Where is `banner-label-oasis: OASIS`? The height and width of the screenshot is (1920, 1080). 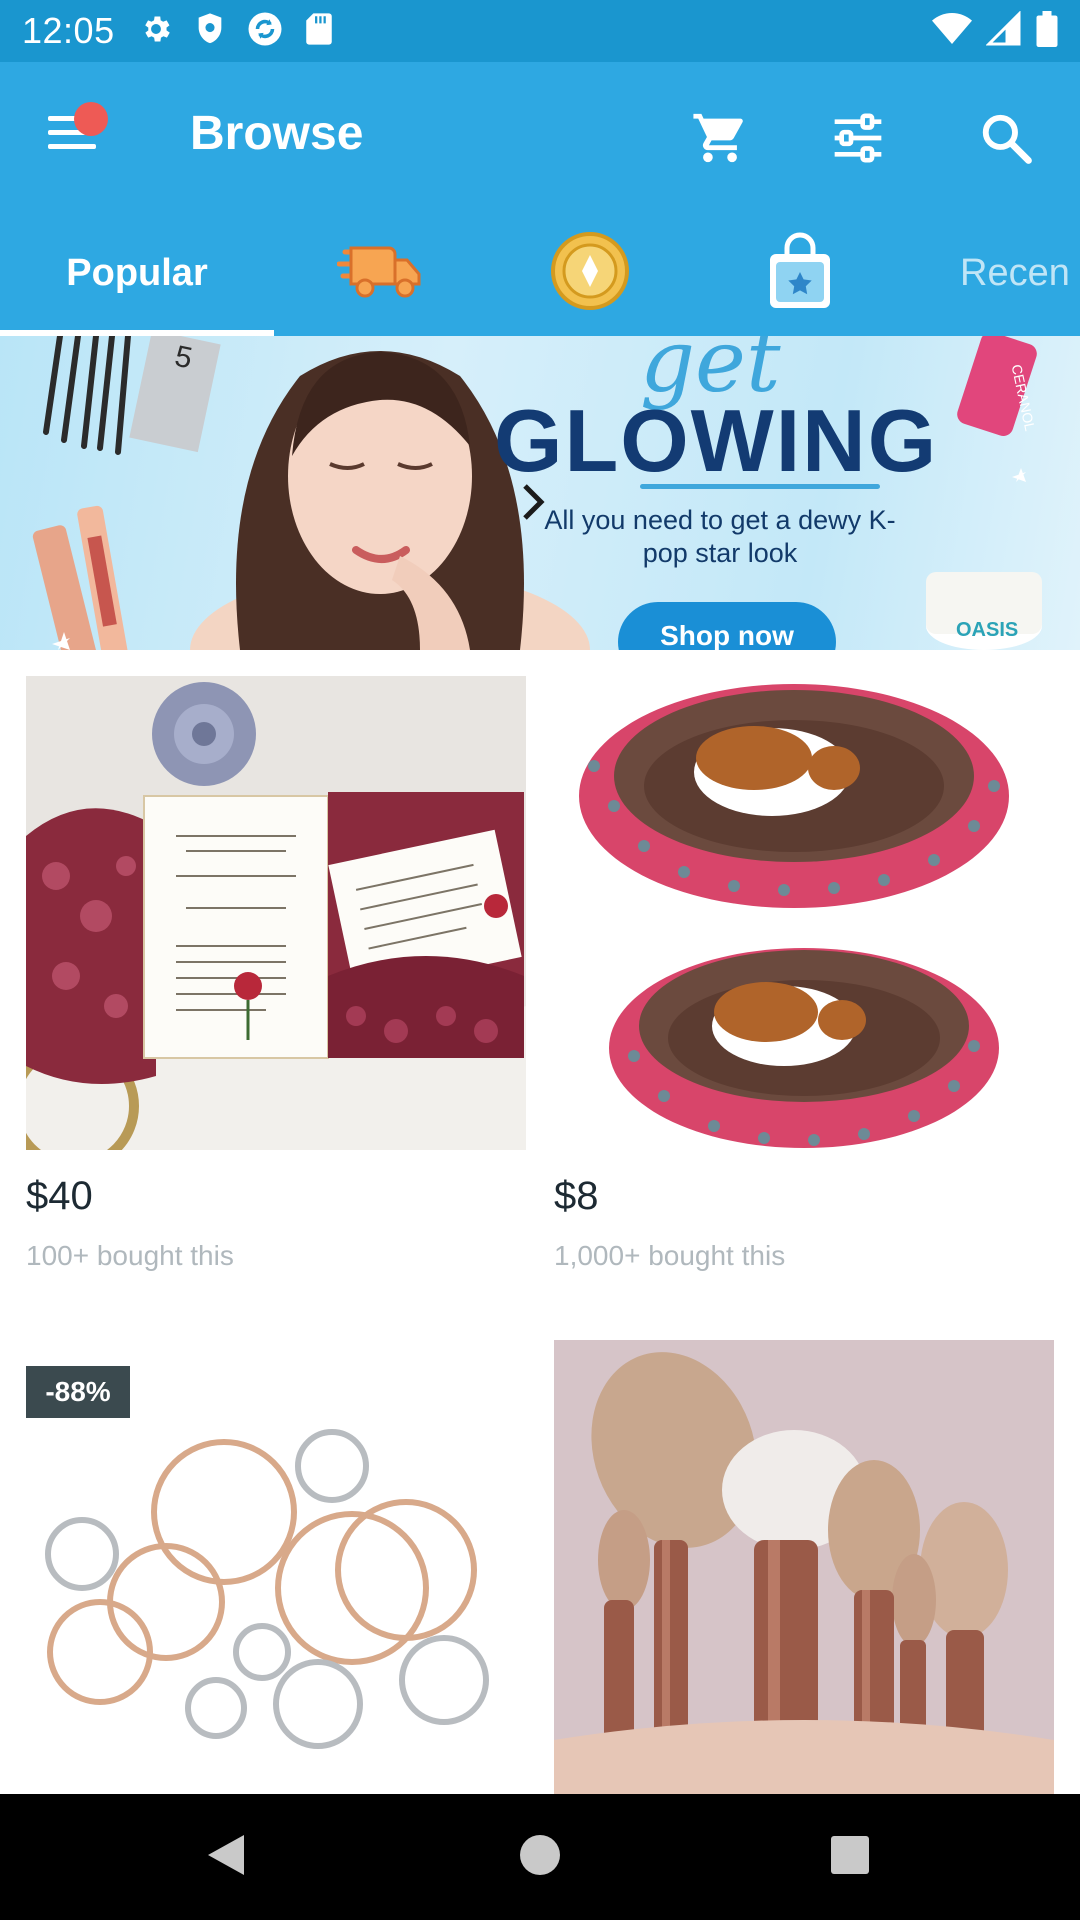 banner-label-oasis: OASIS is located at coordinates (987, 630).